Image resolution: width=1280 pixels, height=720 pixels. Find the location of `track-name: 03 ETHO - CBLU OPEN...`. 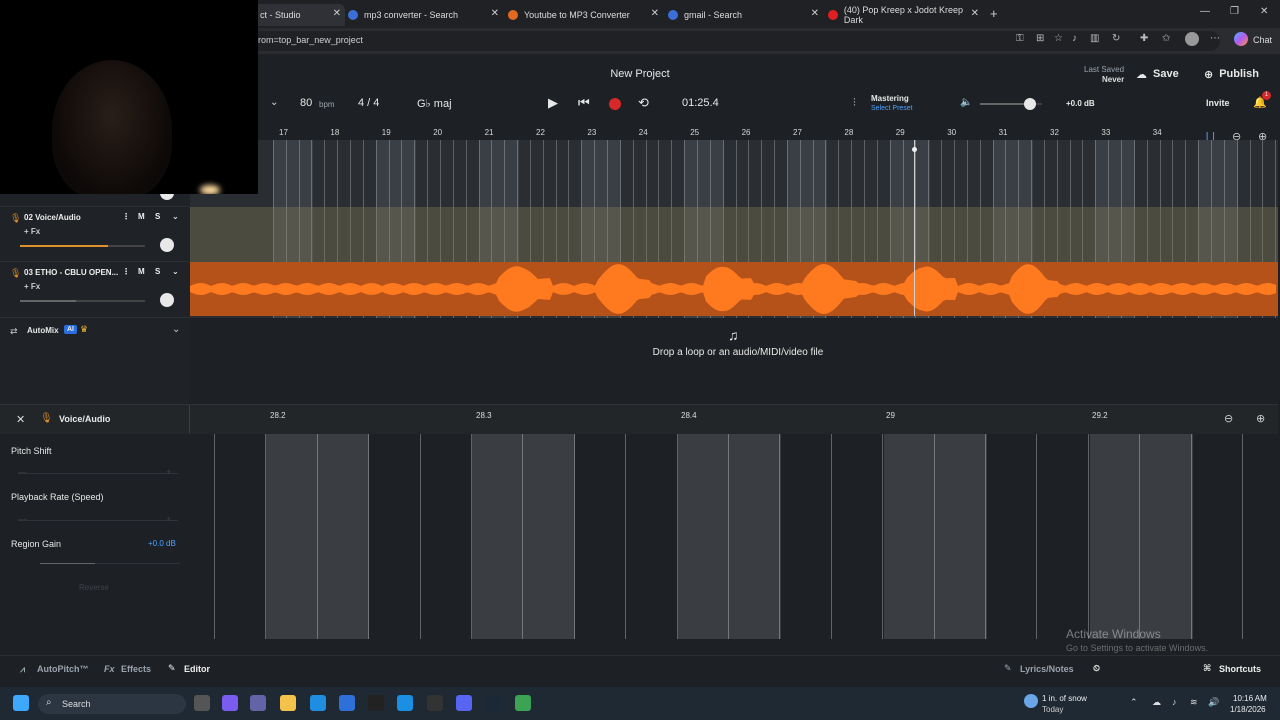

track-name: 03 ETHO - CBLU OPEN... is located at coordinates (71, 272).